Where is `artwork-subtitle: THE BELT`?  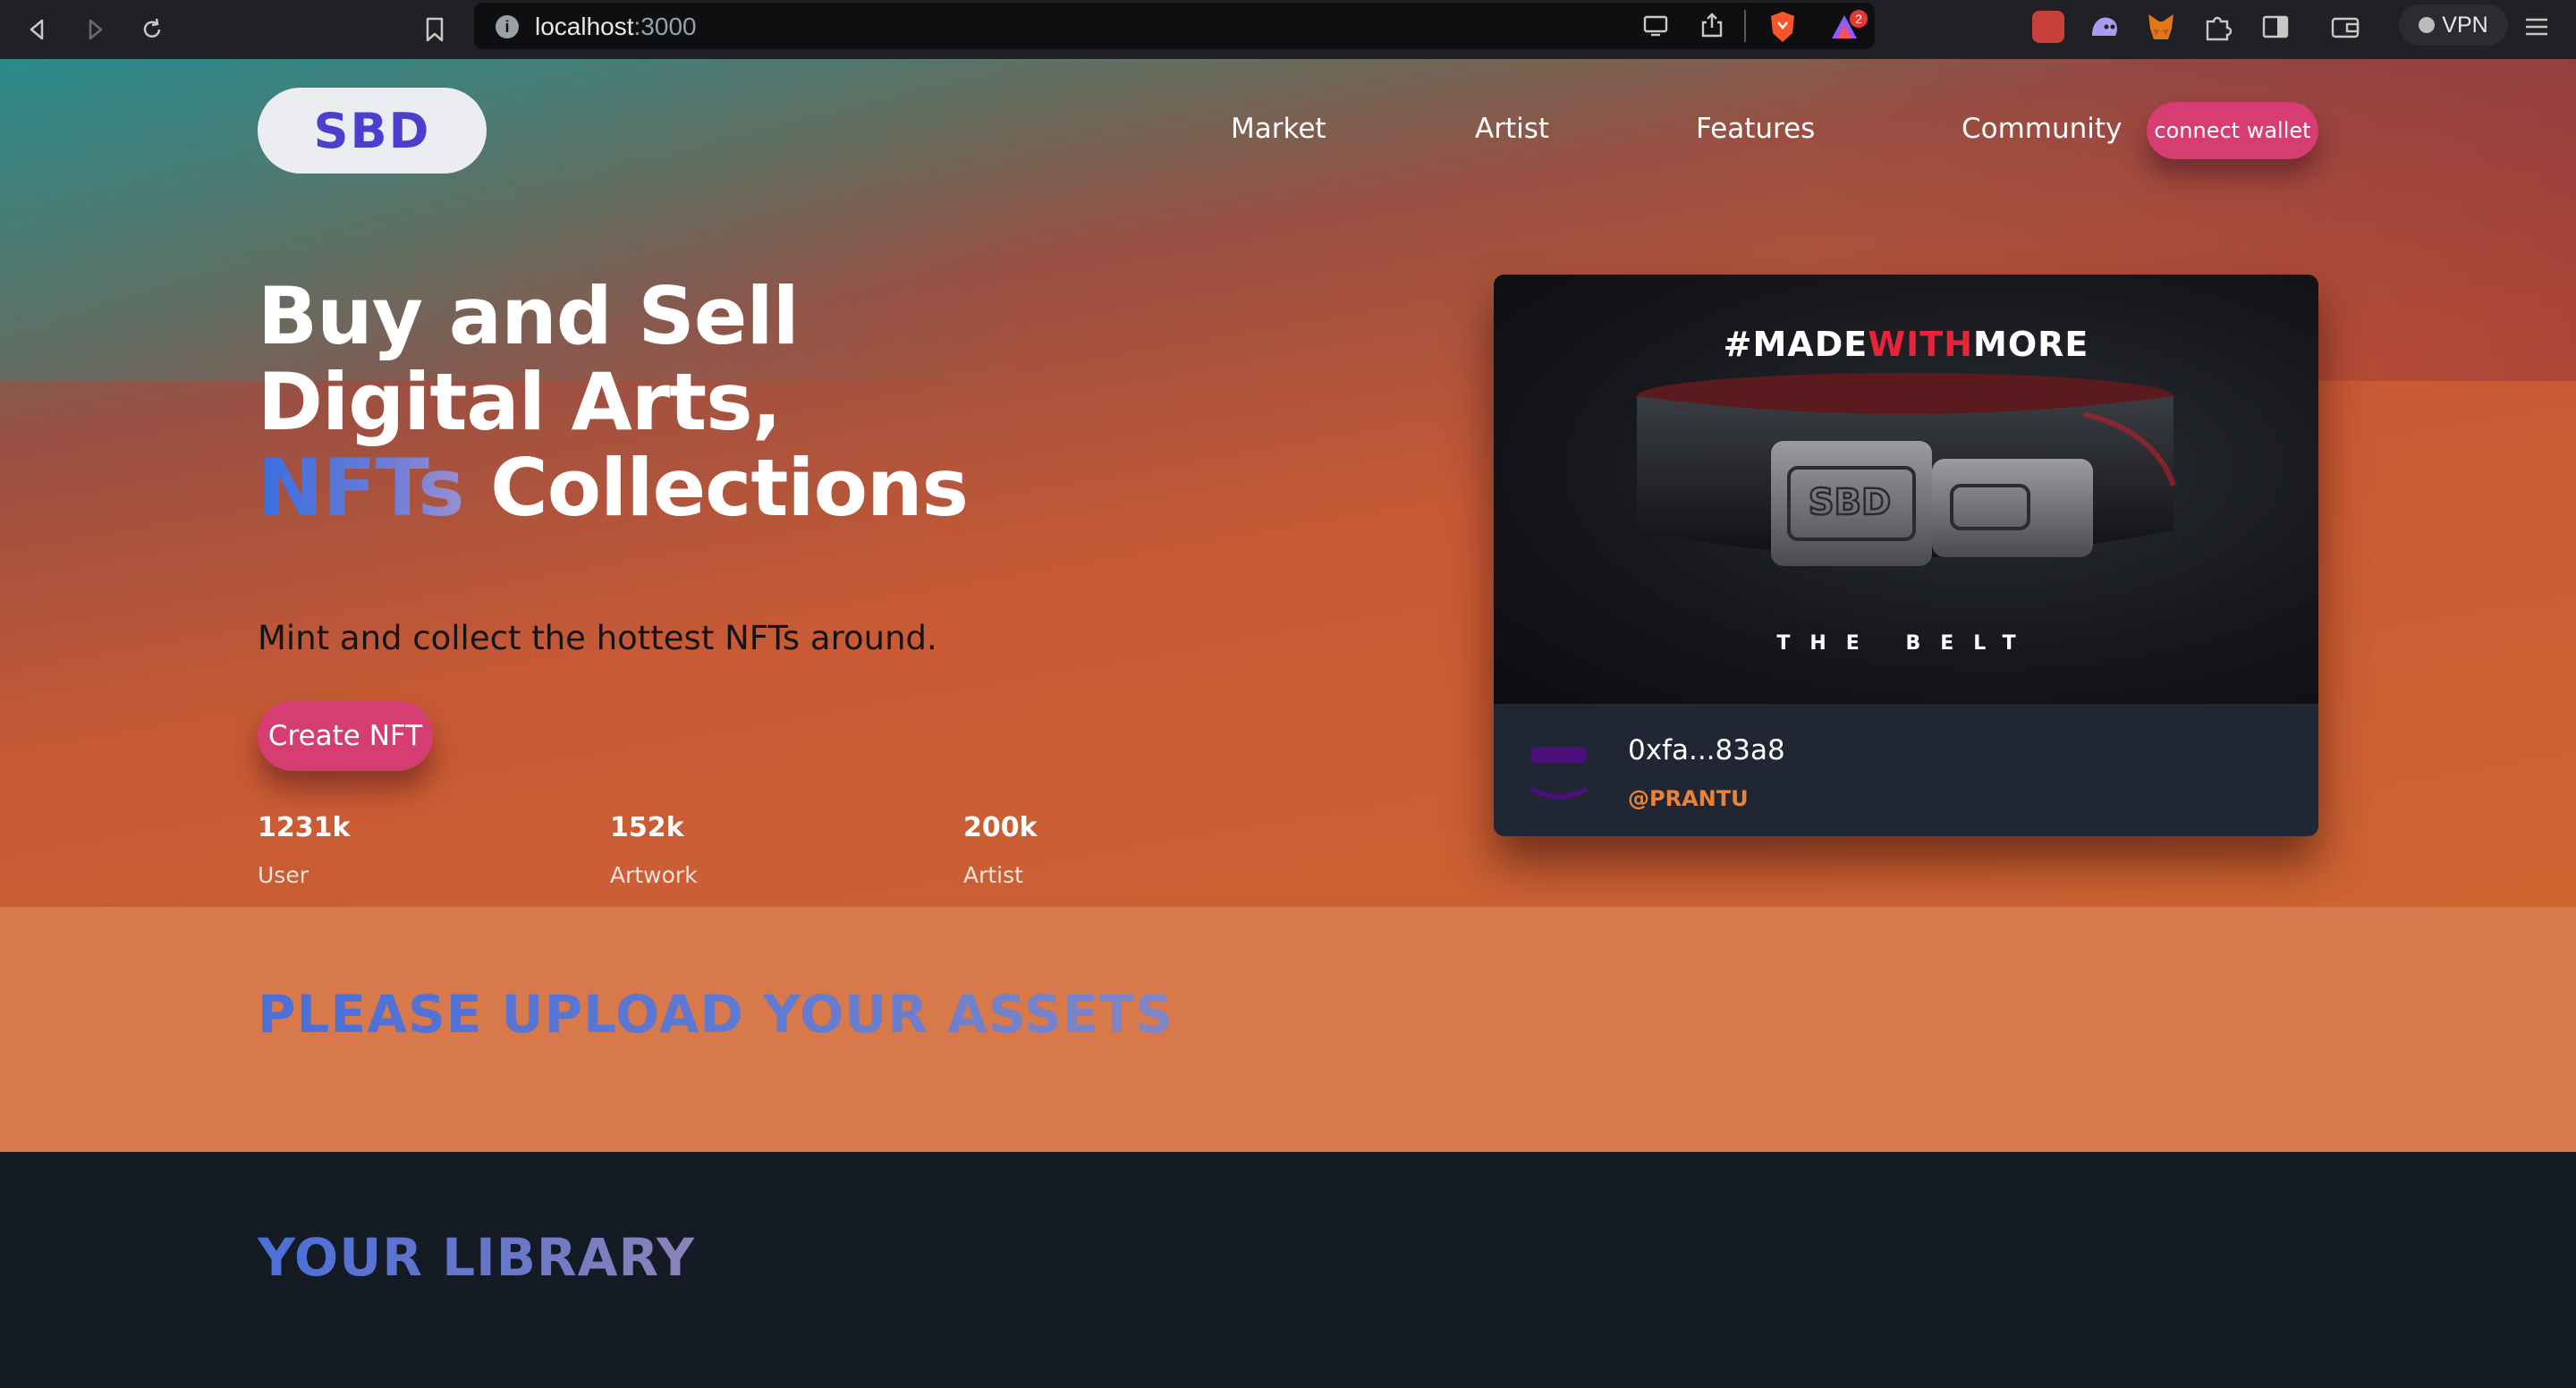
artwork-subtitle: THE BELT is located at coordinates (1906, 643).